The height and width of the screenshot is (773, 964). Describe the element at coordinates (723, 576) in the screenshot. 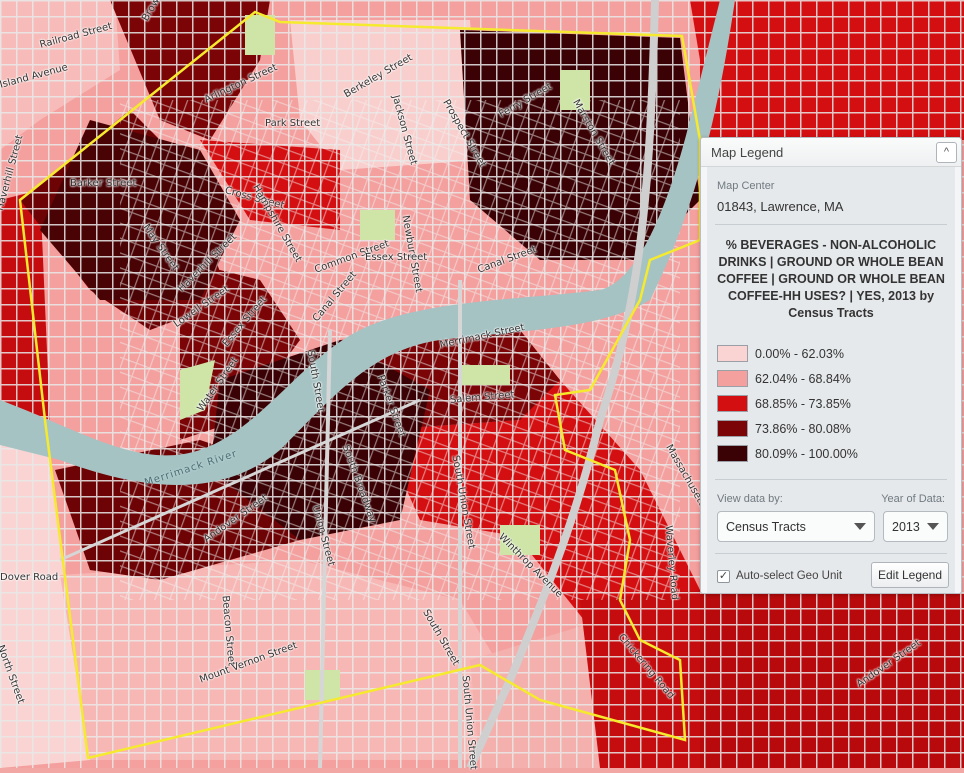

I see `autoselect-checkbox: ✓` at that location.